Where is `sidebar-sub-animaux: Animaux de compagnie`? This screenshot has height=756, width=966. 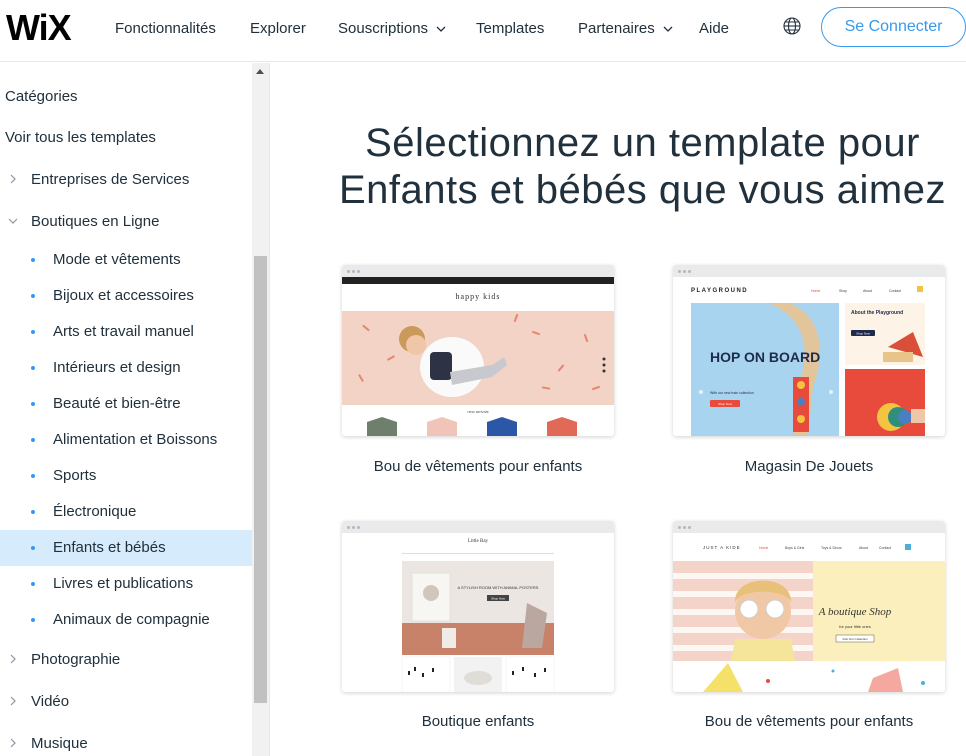 sidebar-sub-animaux: Animaux de compagnie is located at coordinates (126, 620).